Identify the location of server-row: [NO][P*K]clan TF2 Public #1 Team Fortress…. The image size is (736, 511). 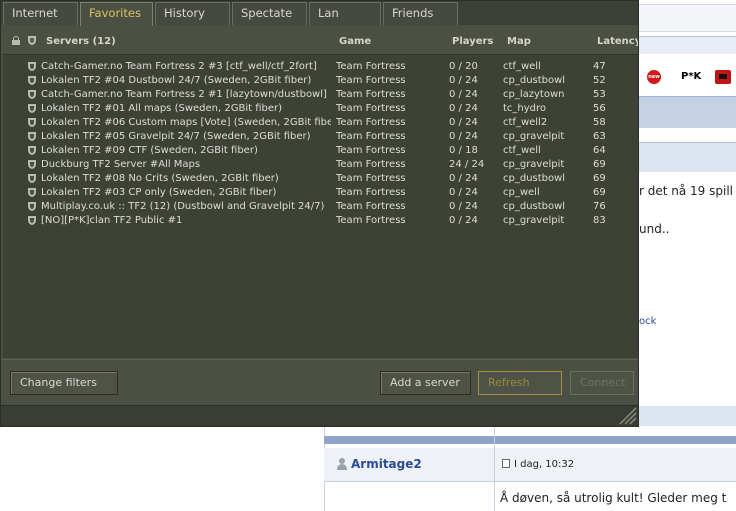
(320, 221).